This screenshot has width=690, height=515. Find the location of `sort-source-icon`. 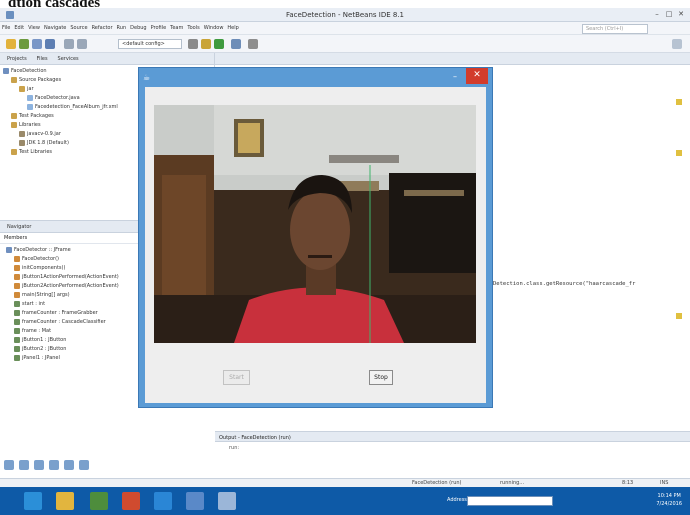

sort-source-icon is located at coordinates (83, 465).